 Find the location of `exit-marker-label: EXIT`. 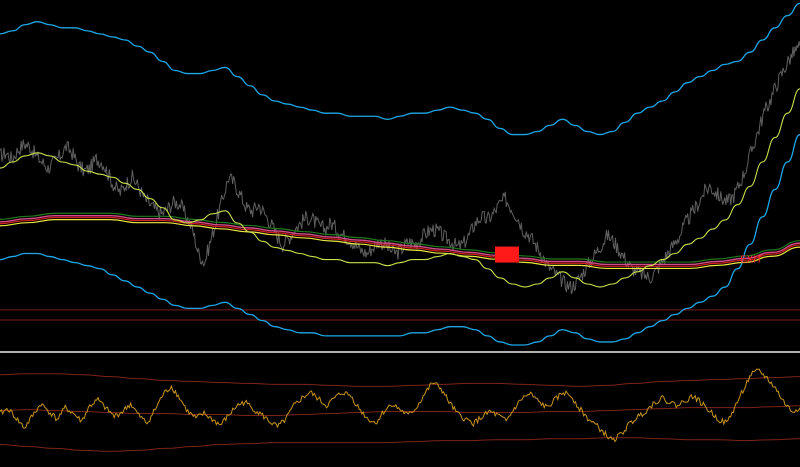

exit-marker-label: EXIT is located at coordinates (751, 260).